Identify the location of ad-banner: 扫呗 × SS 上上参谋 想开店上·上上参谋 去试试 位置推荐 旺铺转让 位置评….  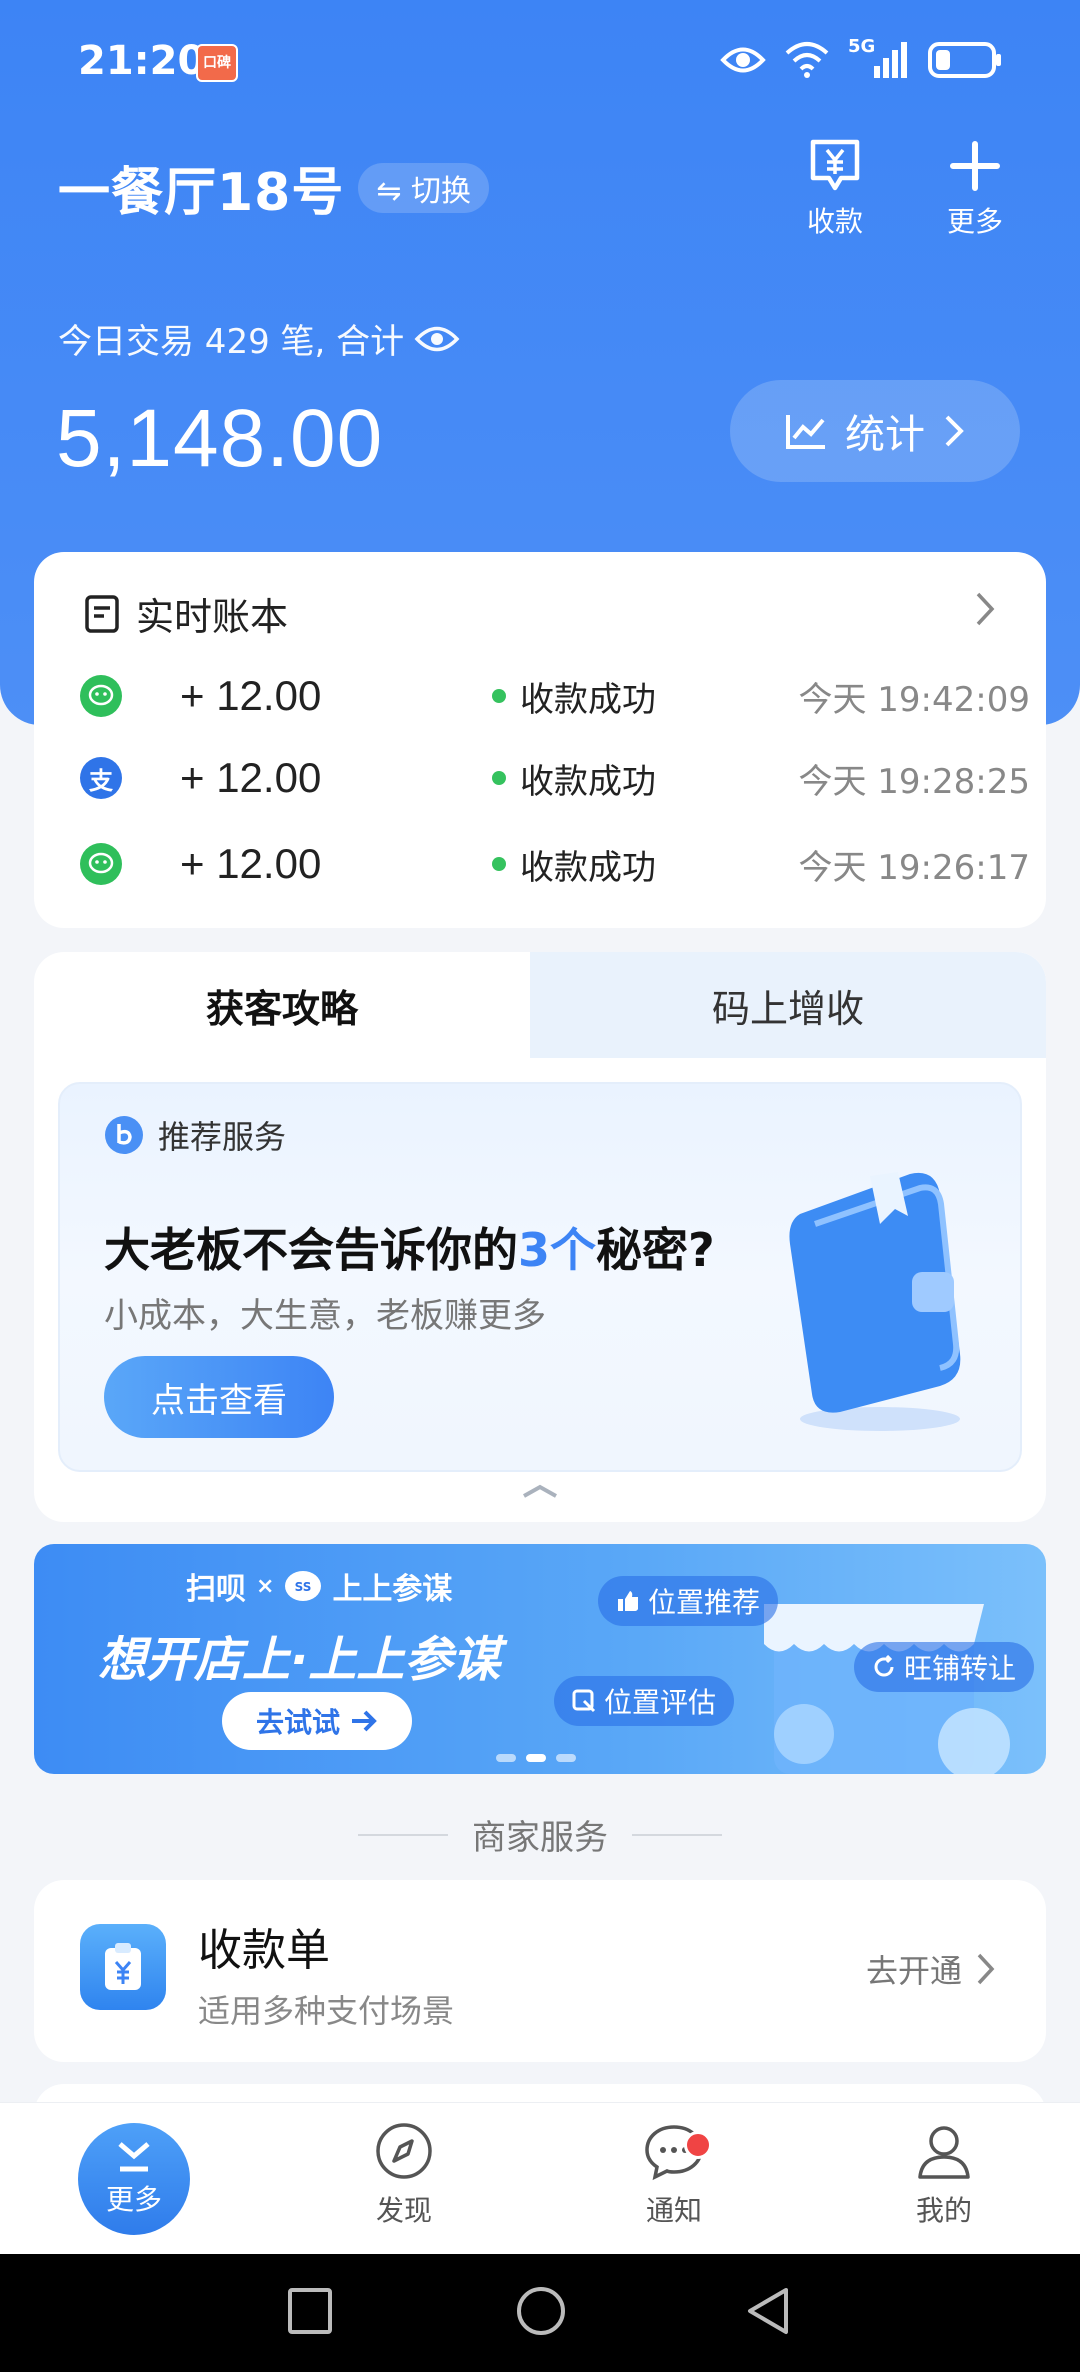
(540, 1659).